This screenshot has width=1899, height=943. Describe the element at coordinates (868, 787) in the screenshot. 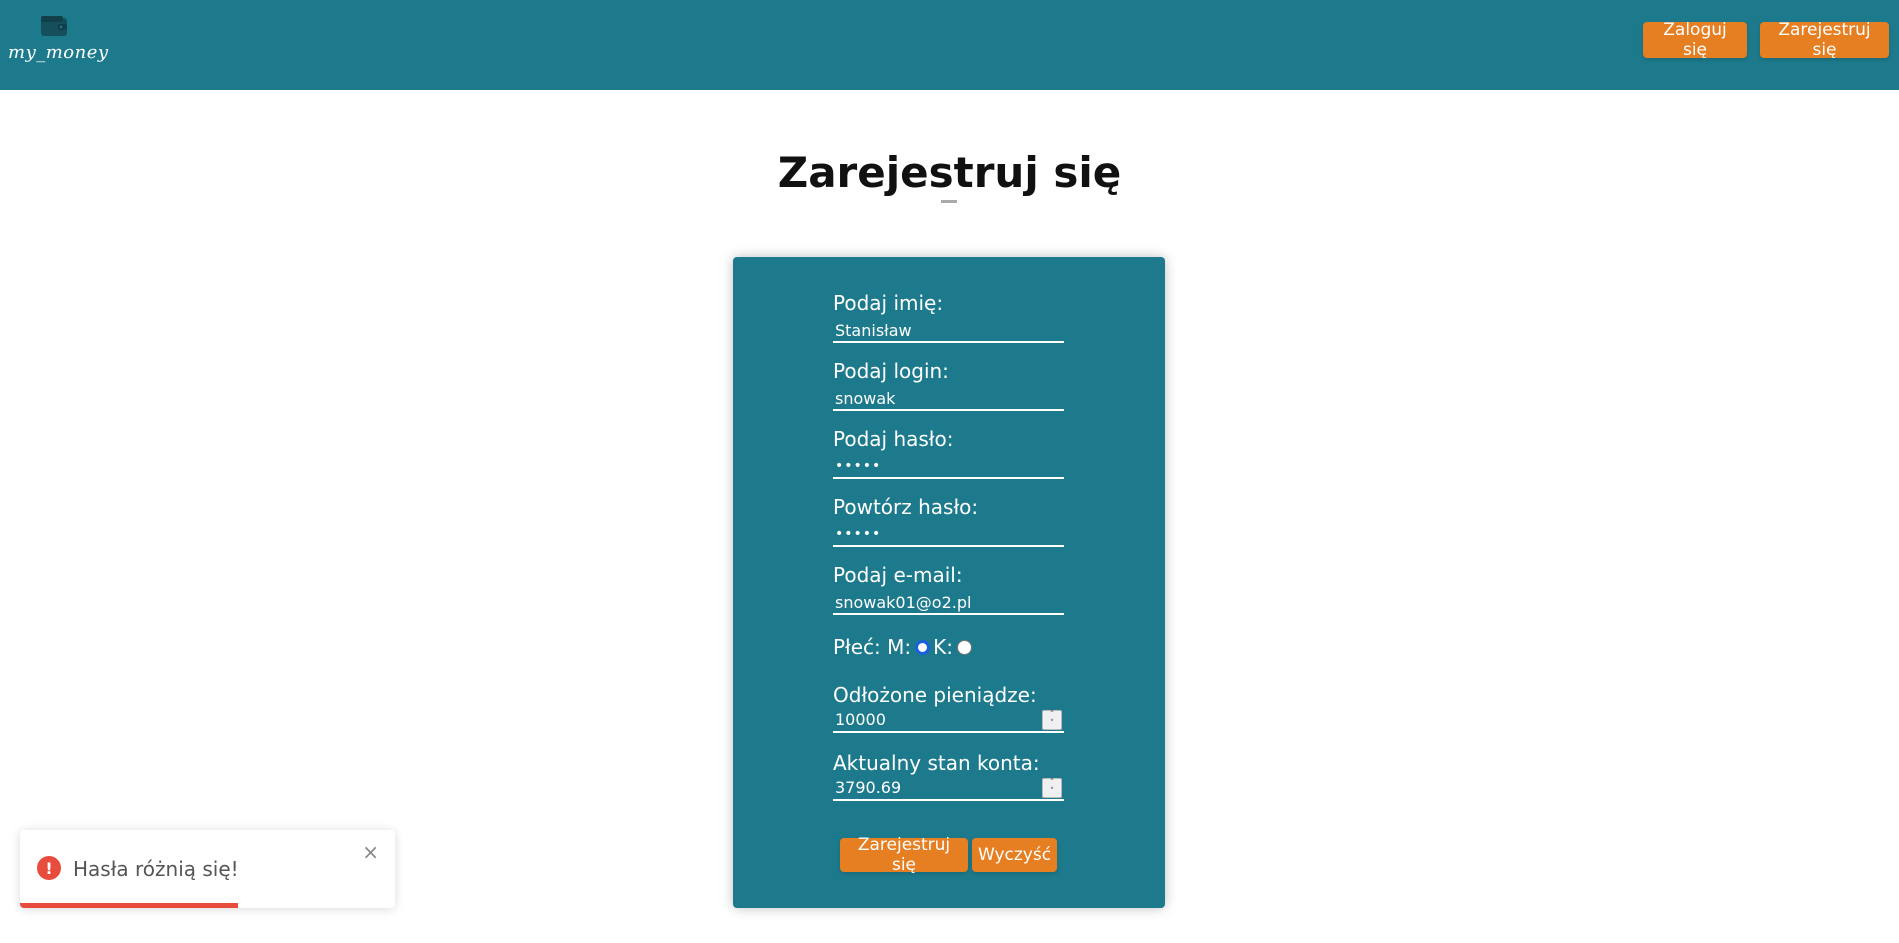

I see `balance-value: 3790.69` at that location.